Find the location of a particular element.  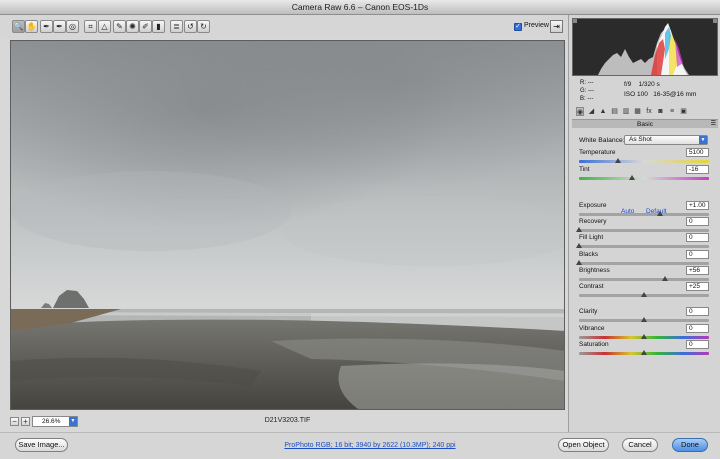

tab-snapshots: ▣ is located at coordinates (684, 111).